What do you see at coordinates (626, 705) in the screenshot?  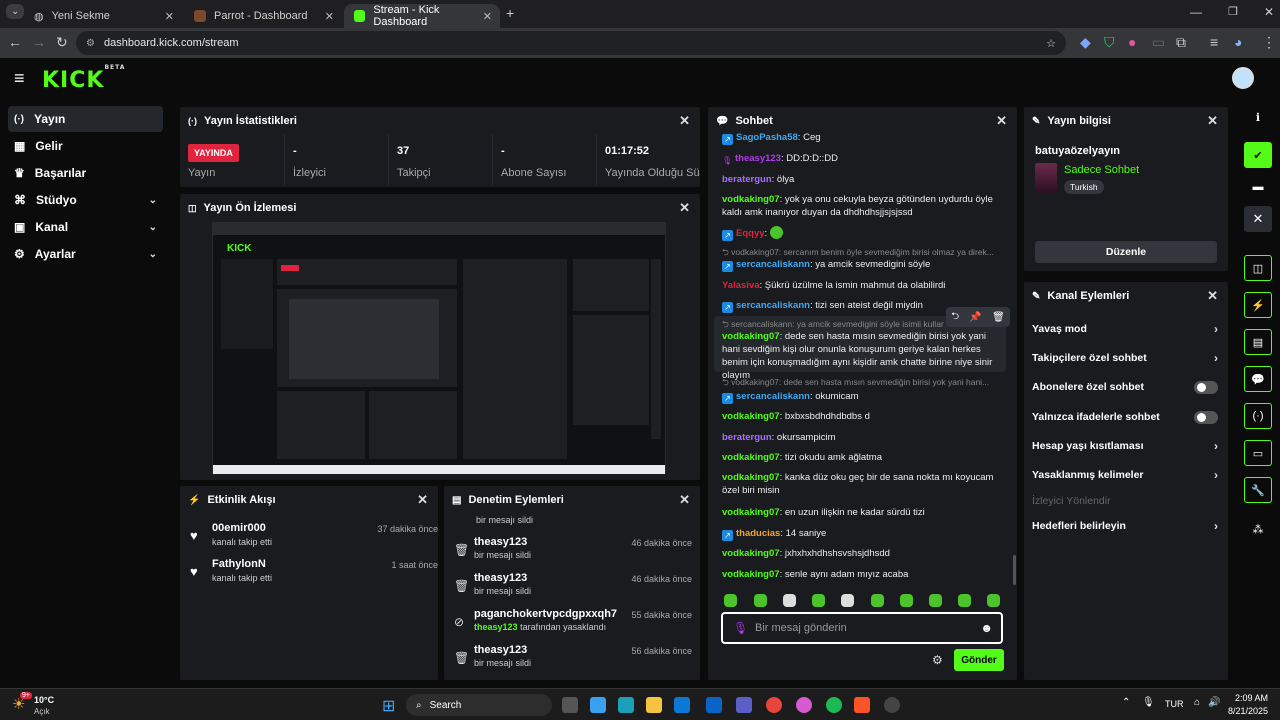 I see `edge-icon` at bounding box center [626, 705].